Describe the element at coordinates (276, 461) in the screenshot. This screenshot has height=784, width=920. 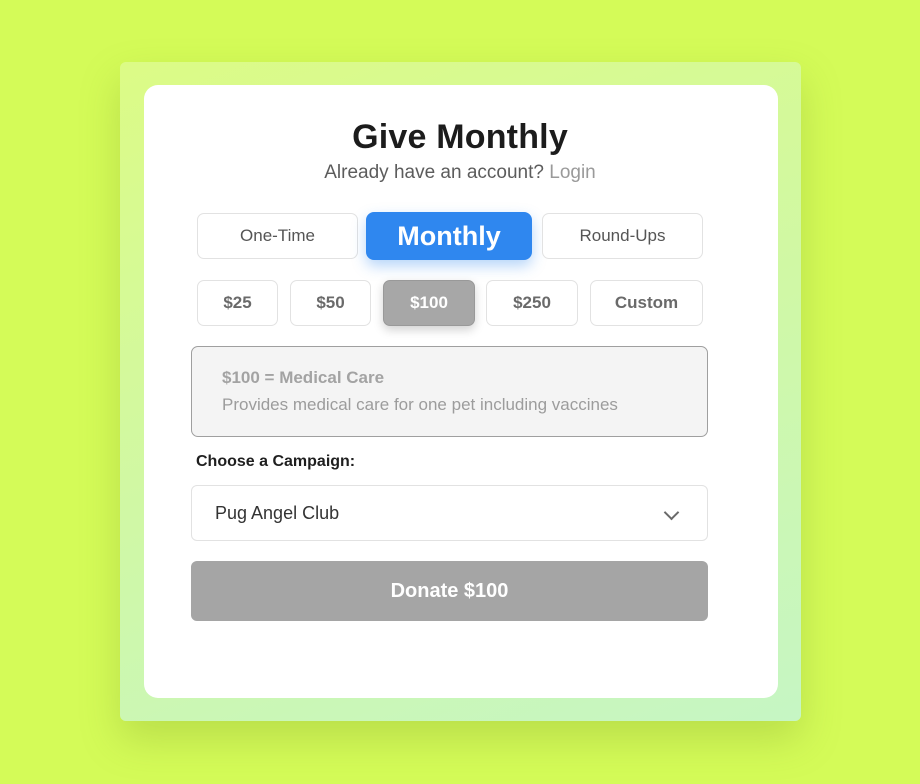
I see `campaign-label: Choose a Campaign:` at that location.